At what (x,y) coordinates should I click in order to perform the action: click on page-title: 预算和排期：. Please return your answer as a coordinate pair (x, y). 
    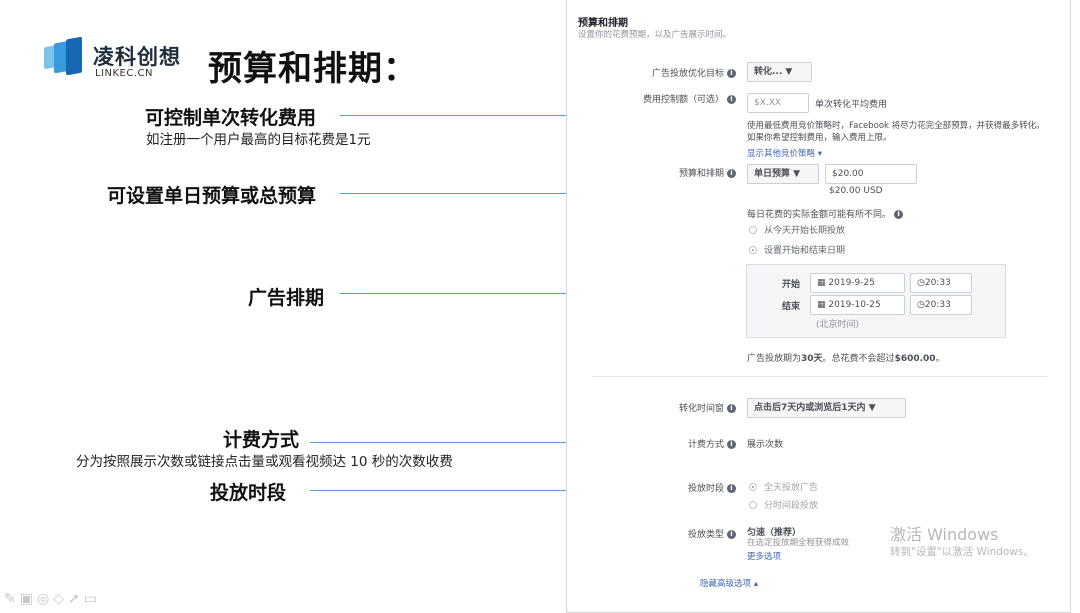
    Looking at the image, I should click on (313, 69).